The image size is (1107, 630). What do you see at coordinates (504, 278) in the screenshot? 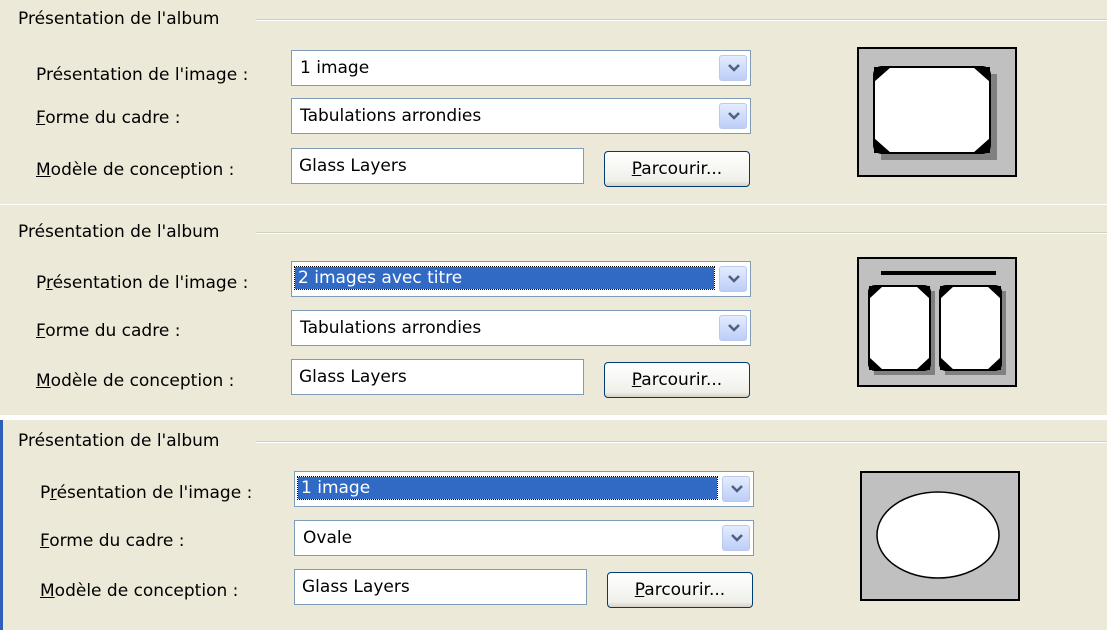
I see `image-layout-value: 2 images avec titre` at bounding box center [504, 278].